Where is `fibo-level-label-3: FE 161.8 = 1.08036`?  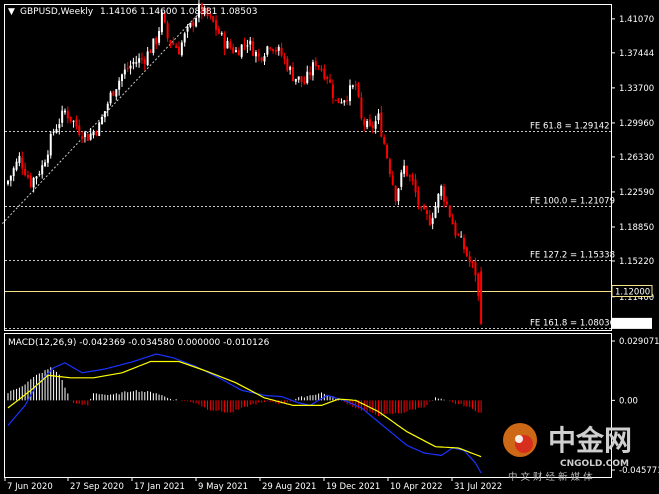 fibo-level-label-3: FE 161.8 = 1.08036 is located at coordinates (572, 324).